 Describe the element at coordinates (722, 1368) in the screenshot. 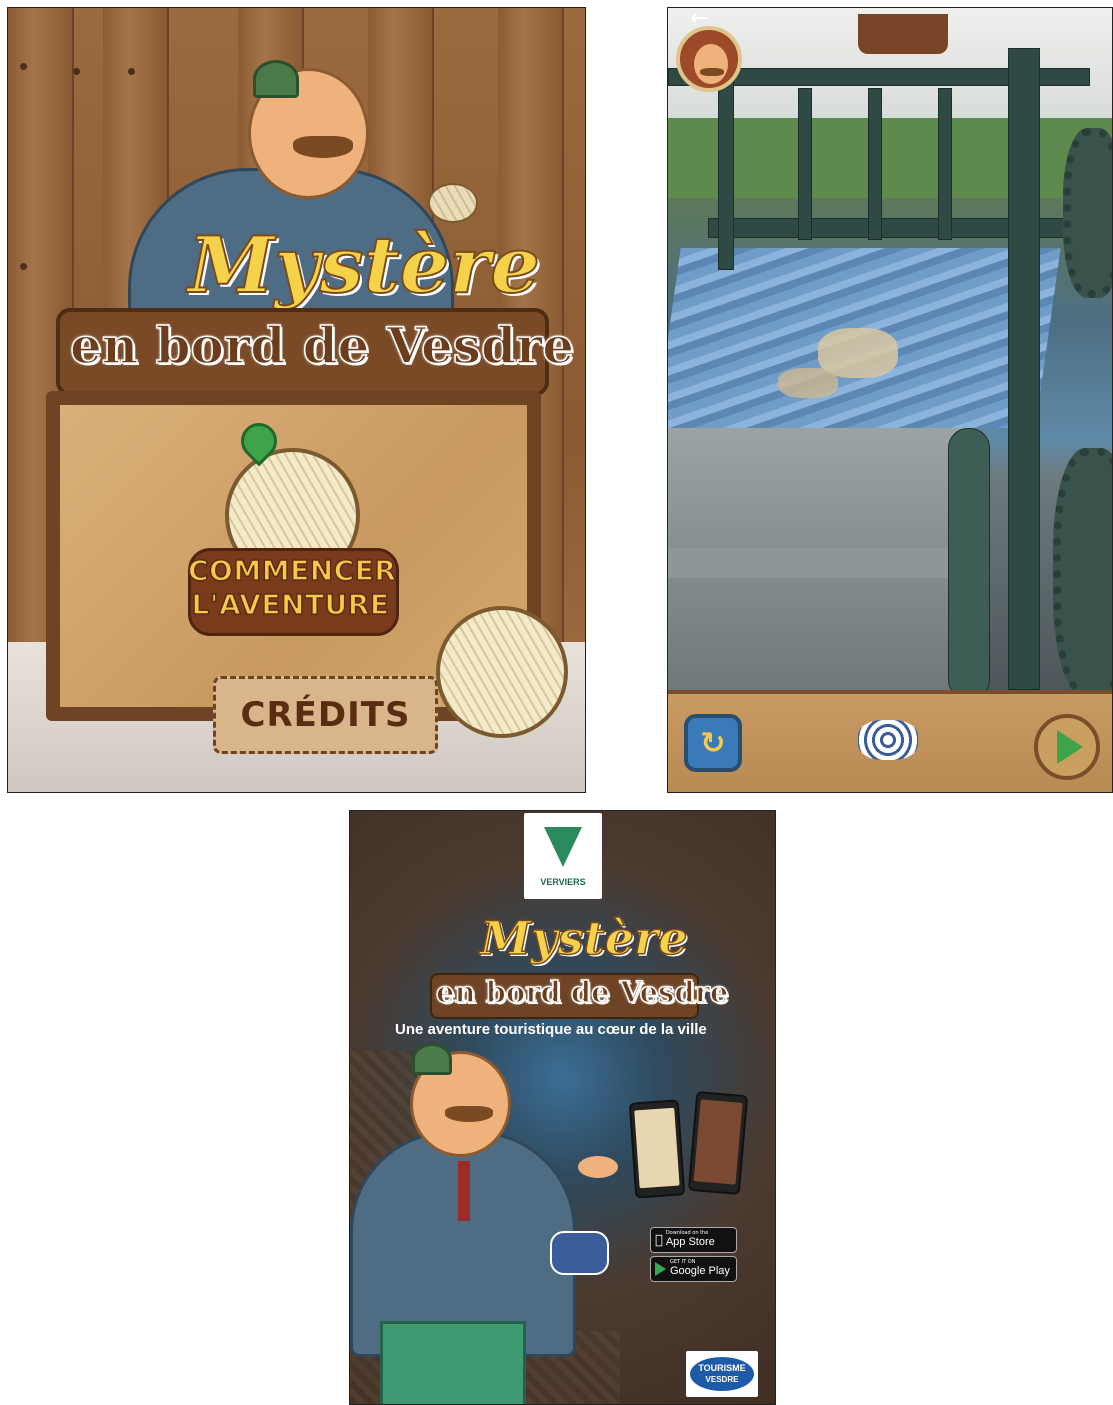

I see `partner-logo-line1: TOURISME` at that location.